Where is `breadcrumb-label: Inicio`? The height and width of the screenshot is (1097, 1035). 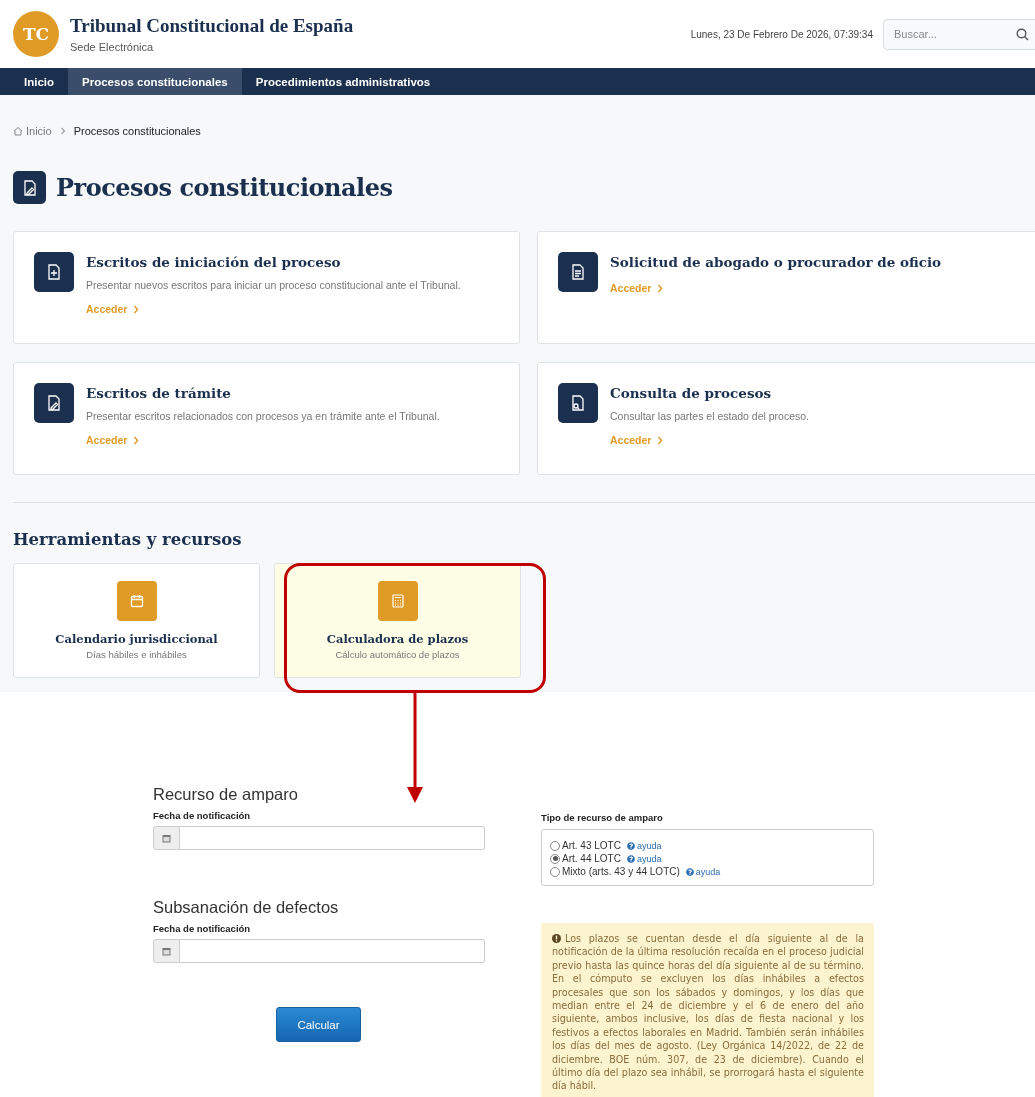
breadcrumb-label: Inicio is located at coordinates (39, 131).